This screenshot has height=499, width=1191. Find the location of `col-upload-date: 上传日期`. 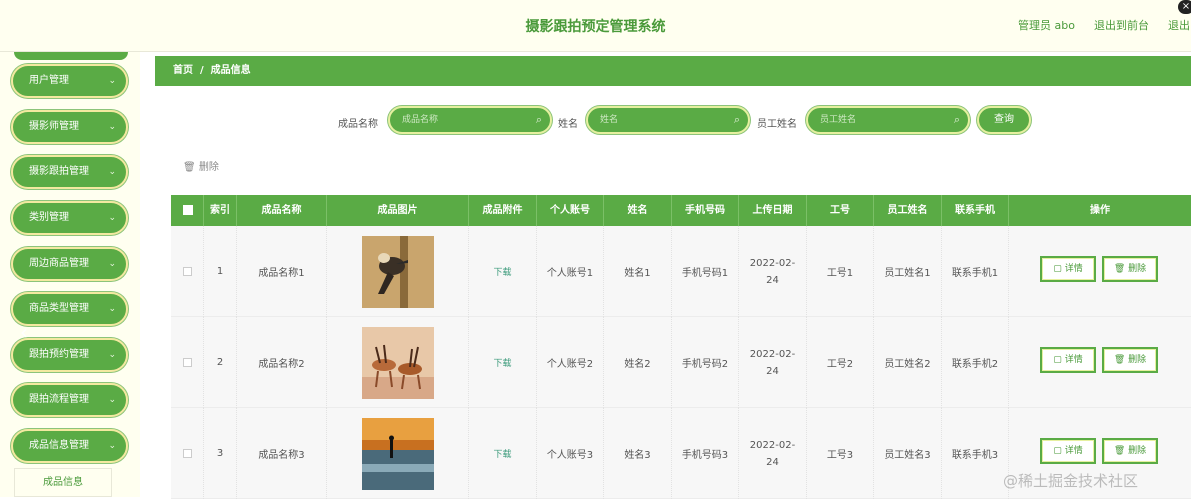

col-upload-date: 上传日期 is located at coordinates (773, 210).